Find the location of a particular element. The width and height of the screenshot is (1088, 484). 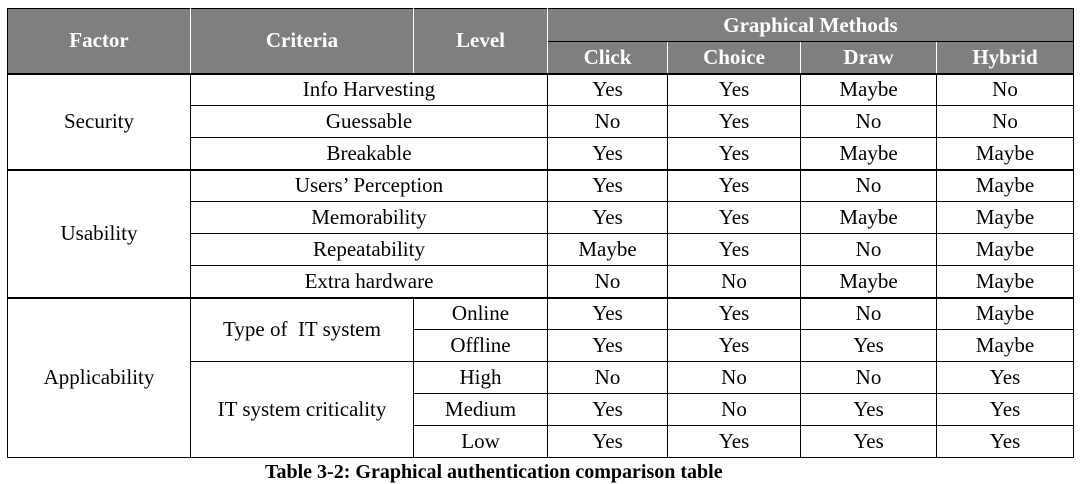

level-cell: Online is located at coordinates (480, 313).